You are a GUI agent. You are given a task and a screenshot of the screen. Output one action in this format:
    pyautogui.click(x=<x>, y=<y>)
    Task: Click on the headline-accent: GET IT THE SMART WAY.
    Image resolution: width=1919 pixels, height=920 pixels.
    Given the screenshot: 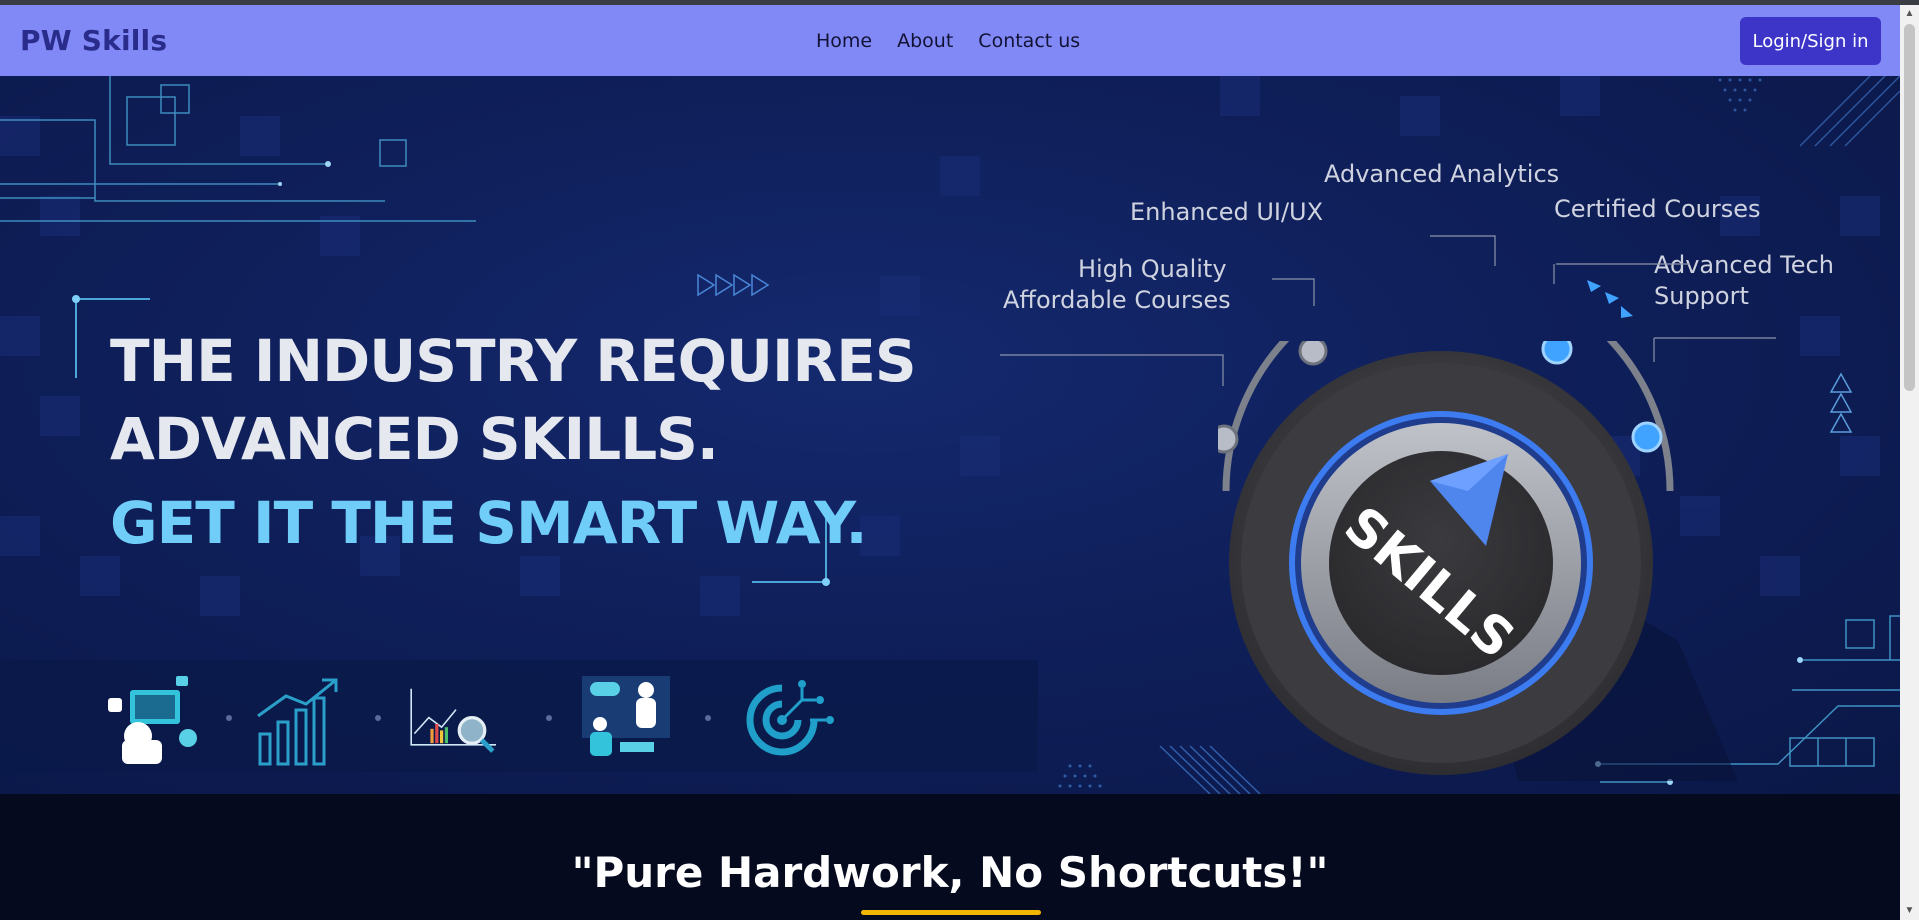 What is the action you would take?
    pyautogui.click(x=489, y=523)
    